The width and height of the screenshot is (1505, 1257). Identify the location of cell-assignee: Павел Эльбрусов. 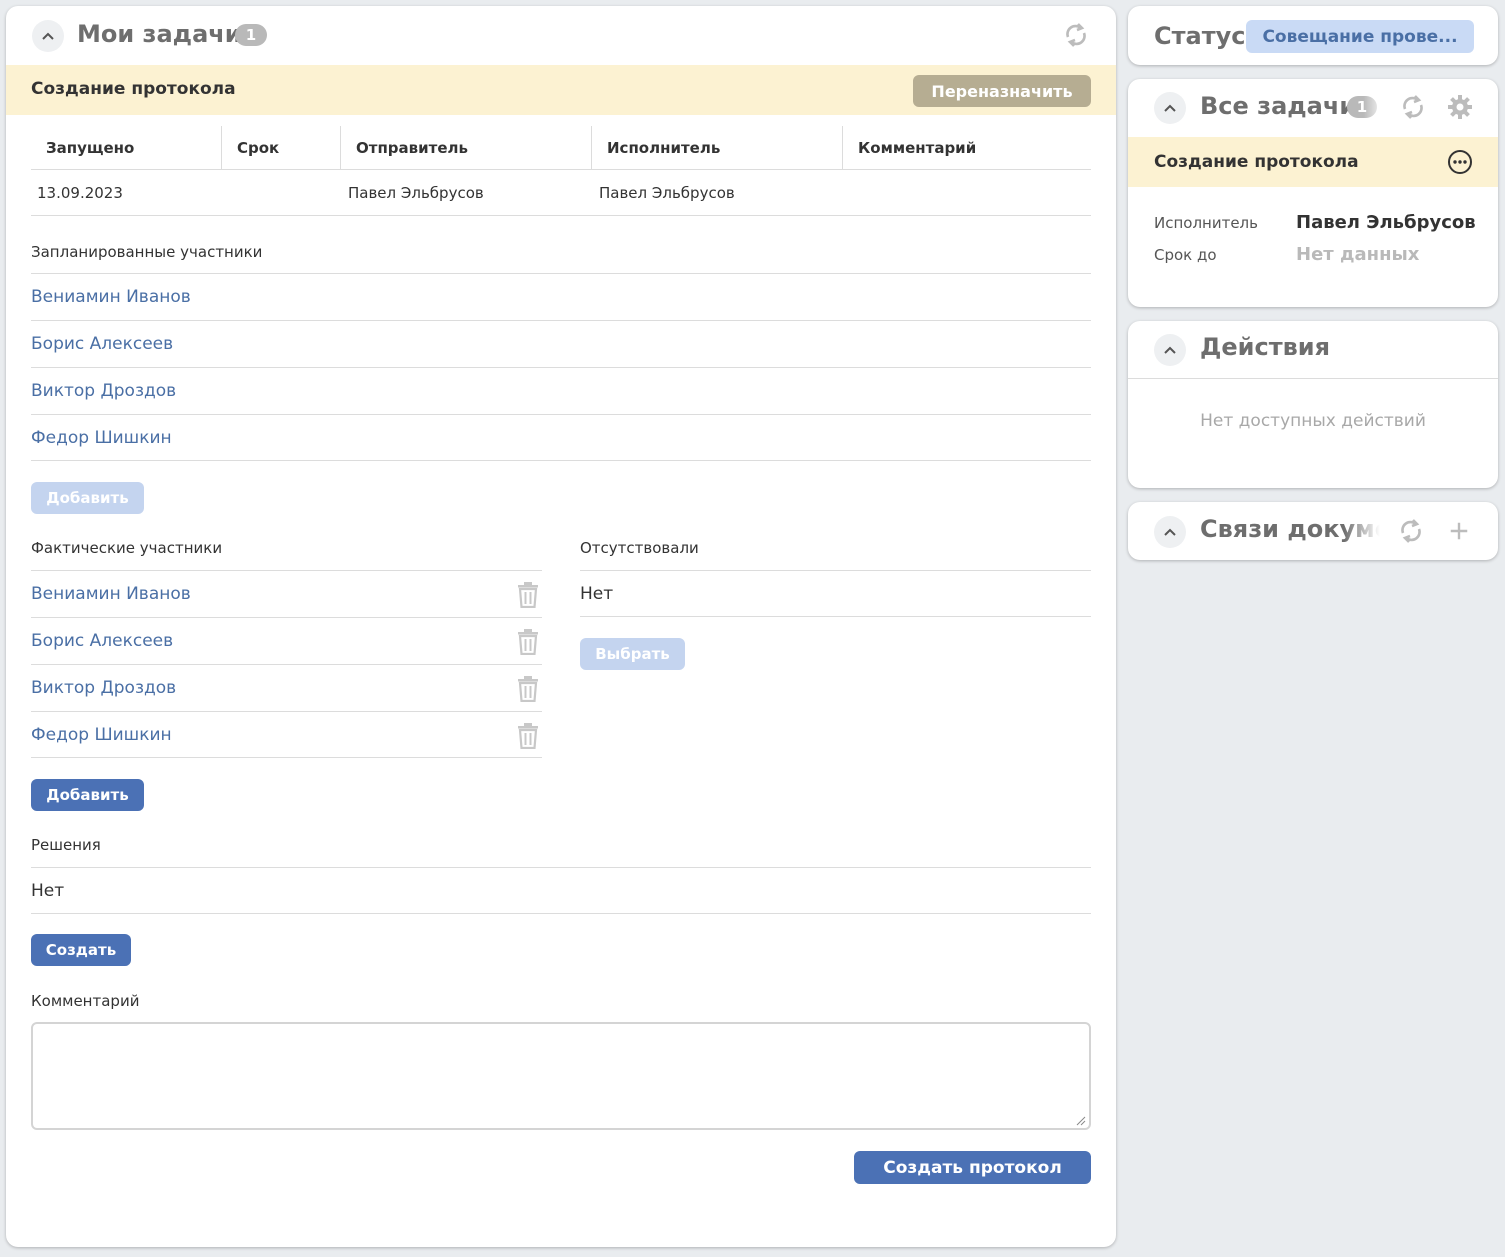
(667, 193).